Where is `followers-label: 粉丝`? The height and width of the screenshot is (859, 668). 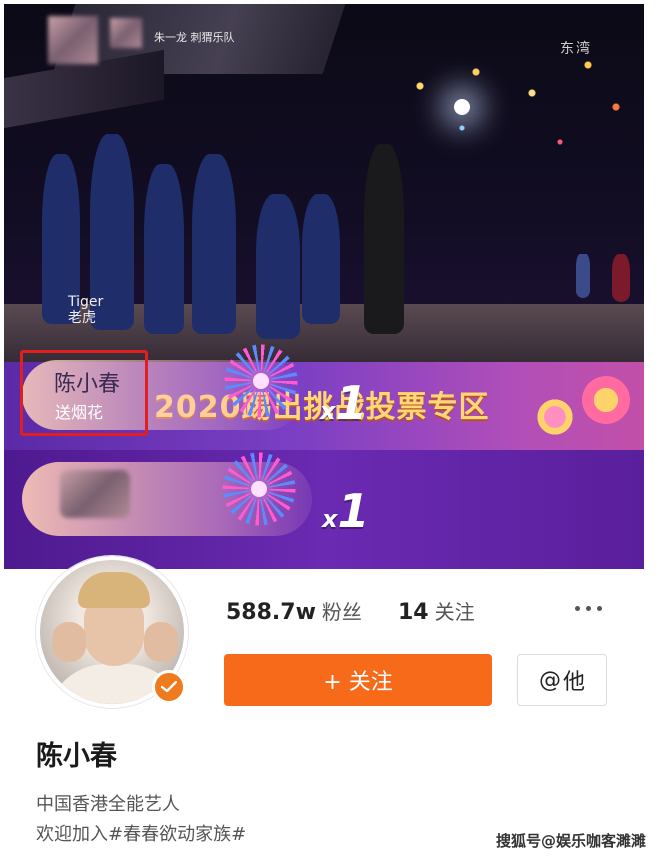
followers-label: 粉丝 is located at coordinates (341, 612).